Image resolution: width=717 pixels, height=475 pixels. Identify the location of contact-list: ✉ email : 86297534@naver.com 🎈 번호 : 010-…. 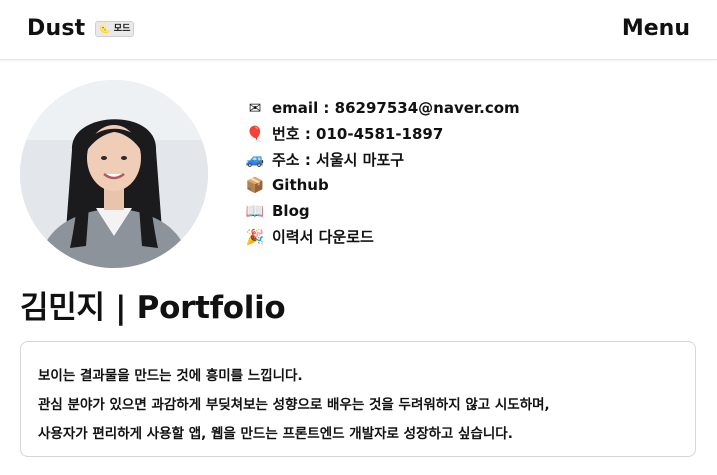
(382, 172).